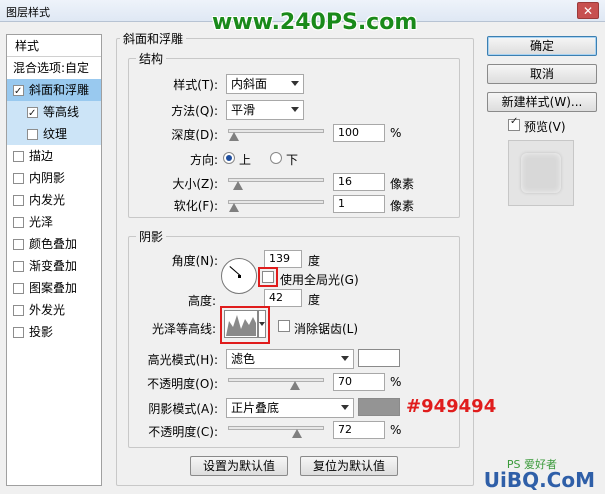 This screenshot has width=605, height=494. Describe the element at coordinates (54, 134) in the screenshot. I see `style-item-texture: 纹理` at that location.